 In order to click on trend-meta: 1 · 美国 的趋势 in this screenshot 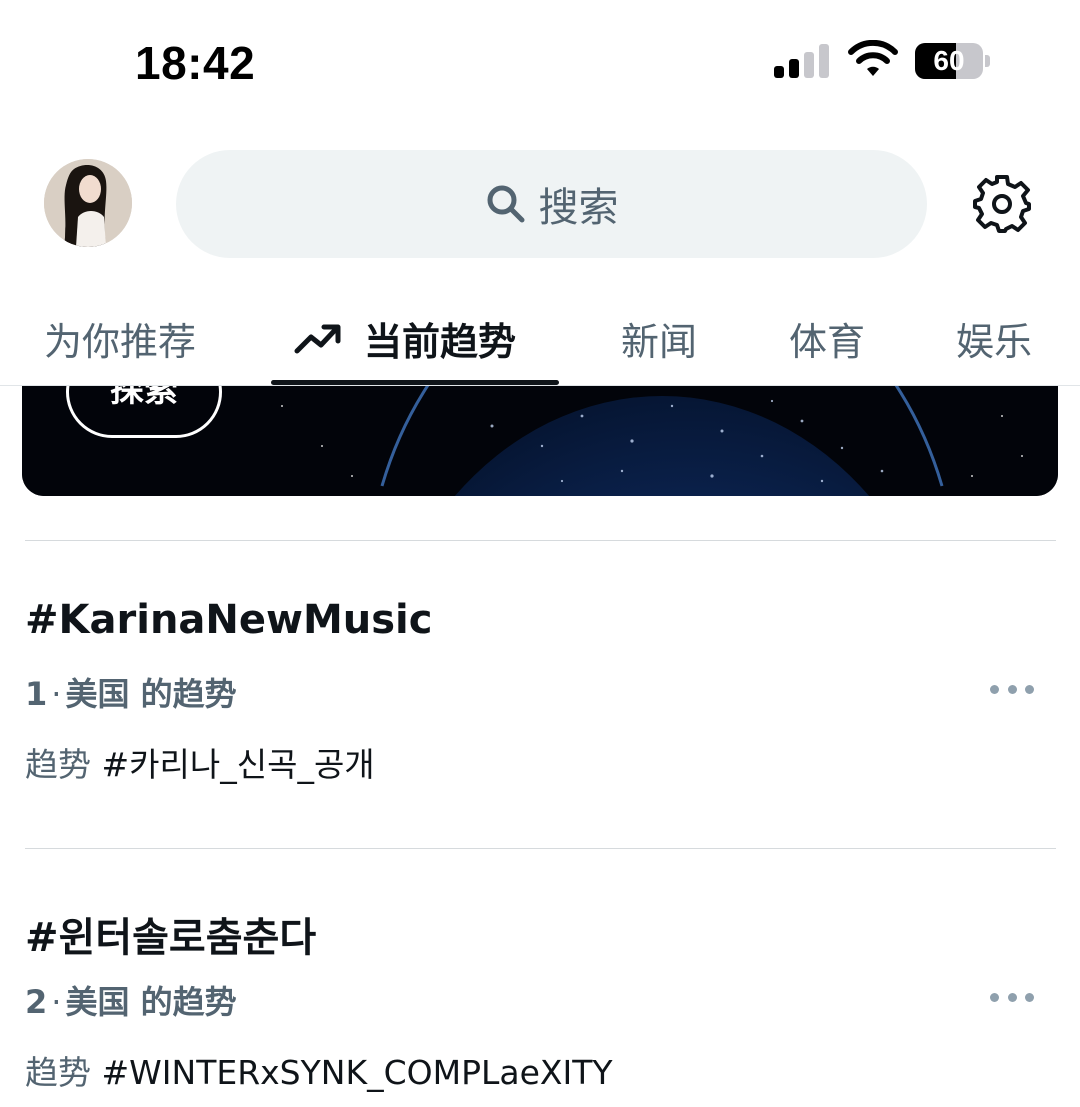, I will do `click(131, 692)`.